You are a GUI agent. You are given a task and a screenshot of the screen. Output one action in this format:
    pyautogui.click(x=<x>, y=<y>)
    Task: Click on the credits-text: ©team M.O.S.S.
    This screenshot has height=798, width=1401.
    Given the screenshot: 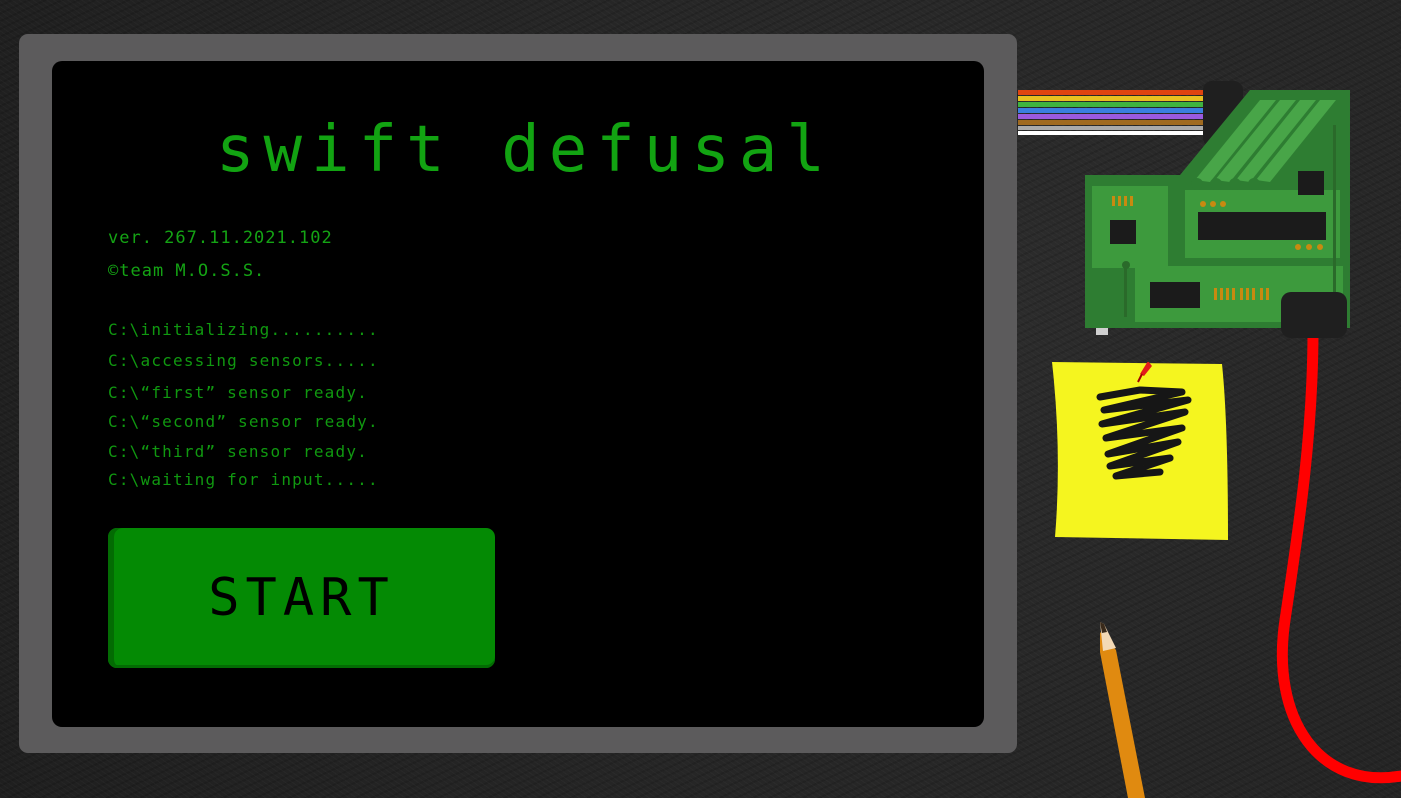 What is the action you would take?
    pyautogui.click(x=187, y=271)
    